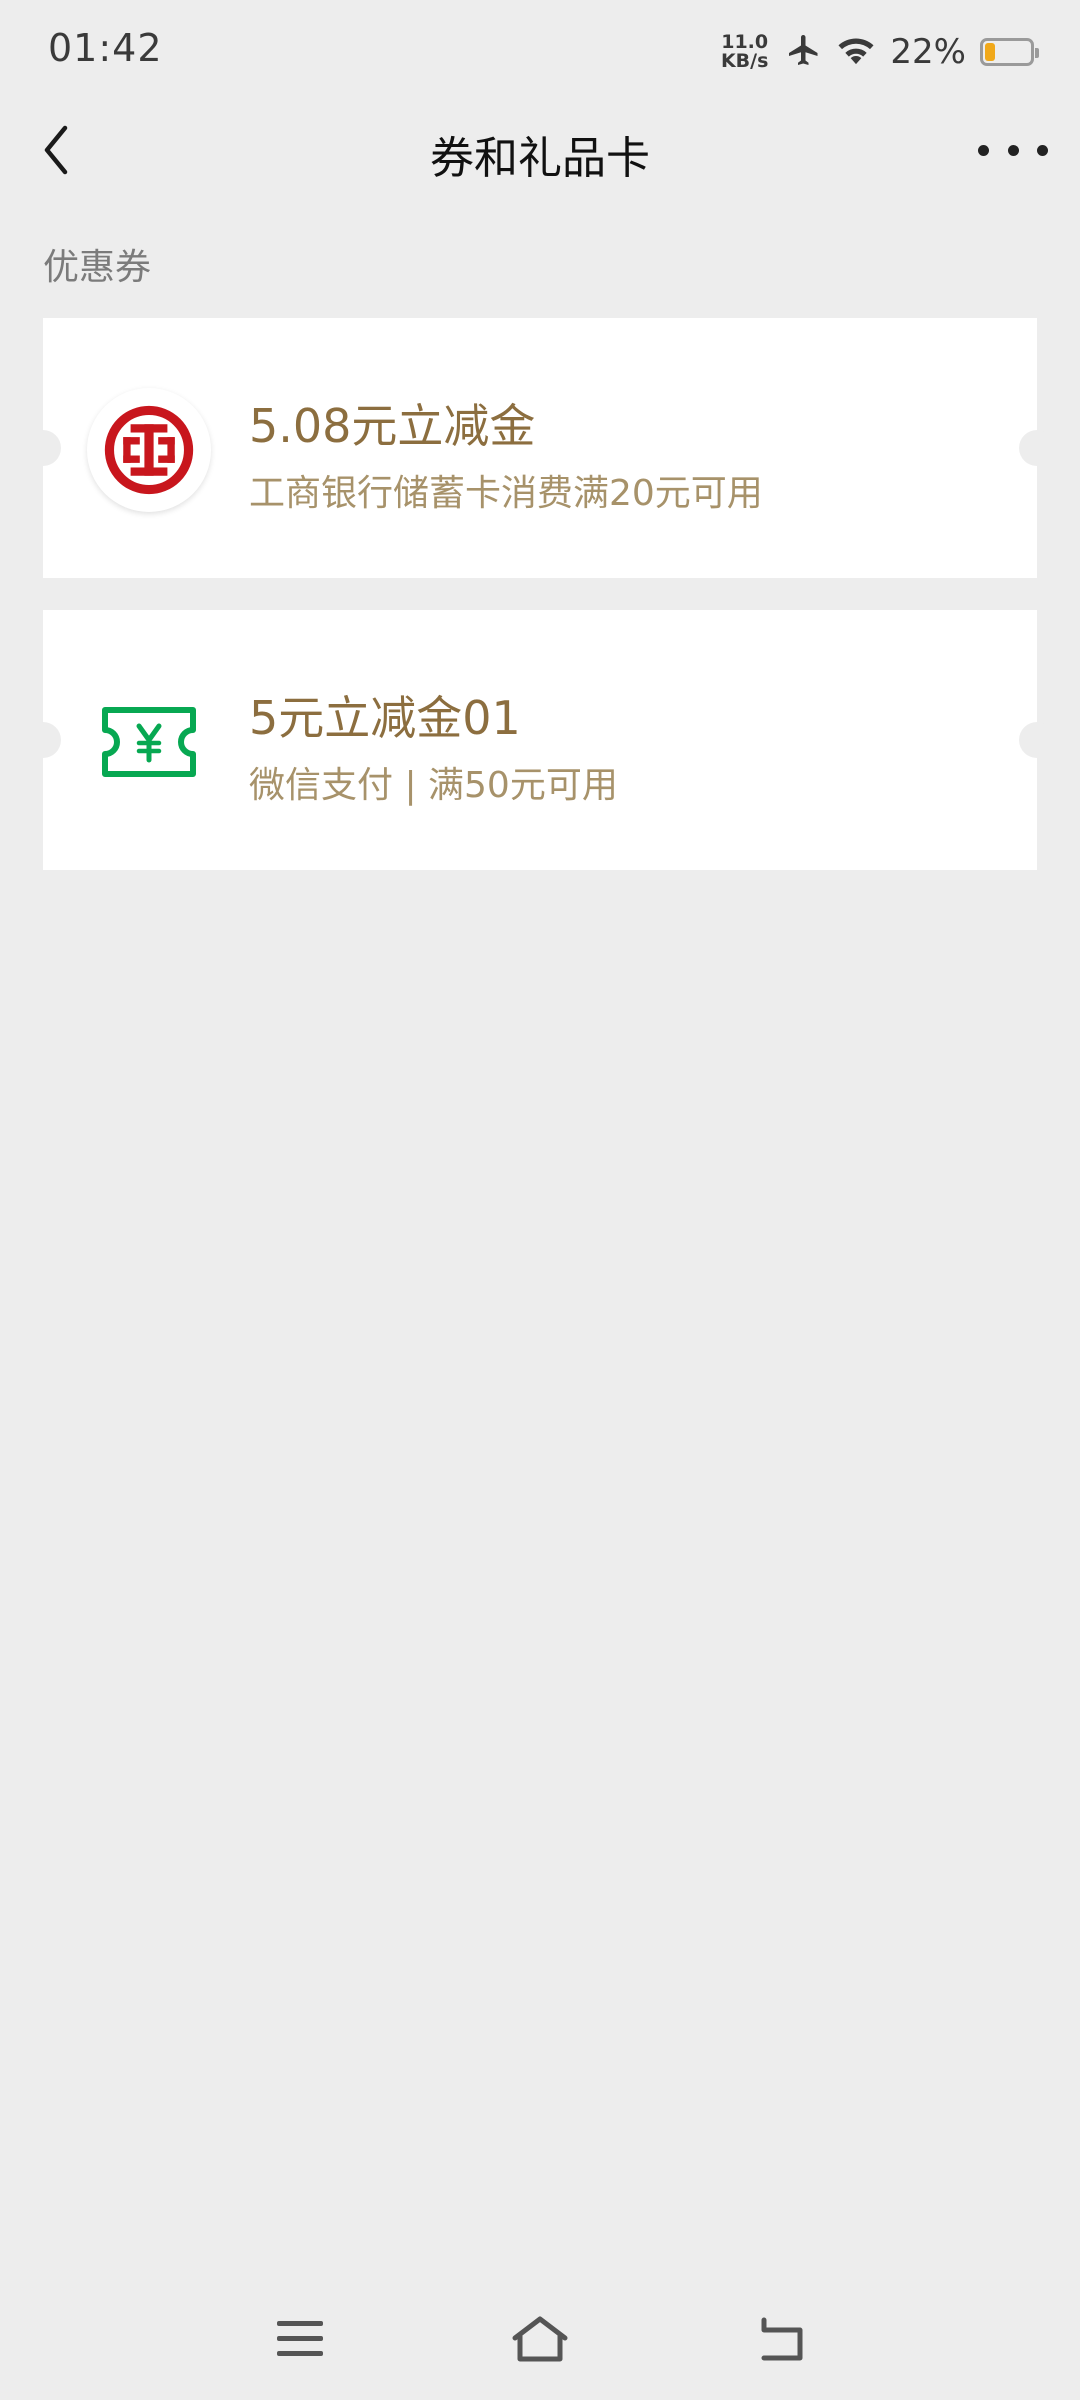 This screenshot has width=1080, height=2400. I want to click on home-button, so click(540, 2339).